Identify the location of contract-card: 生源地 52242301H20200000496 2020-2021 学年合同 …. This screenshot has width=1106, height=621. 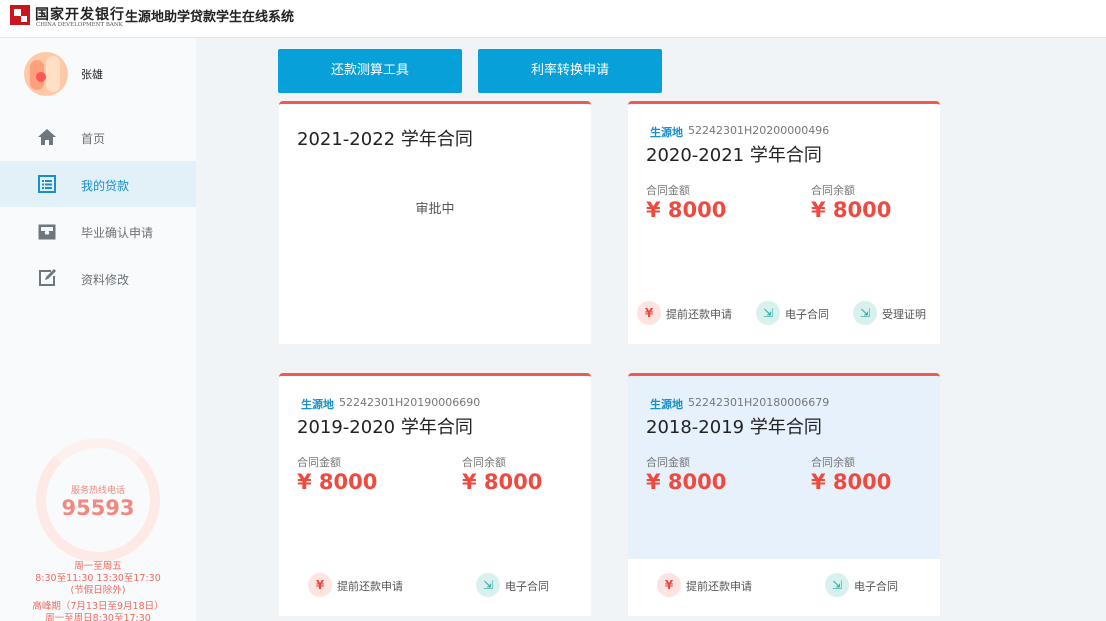
(784, 222).